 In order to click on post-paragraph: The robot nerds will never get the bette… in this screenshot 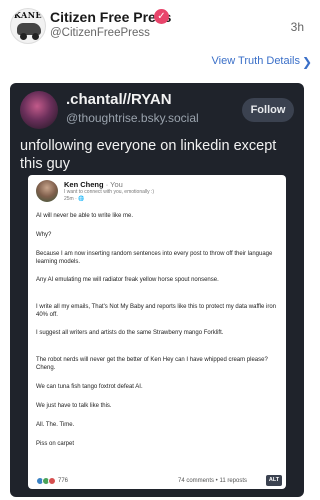, I will do `click(152, 364)`.